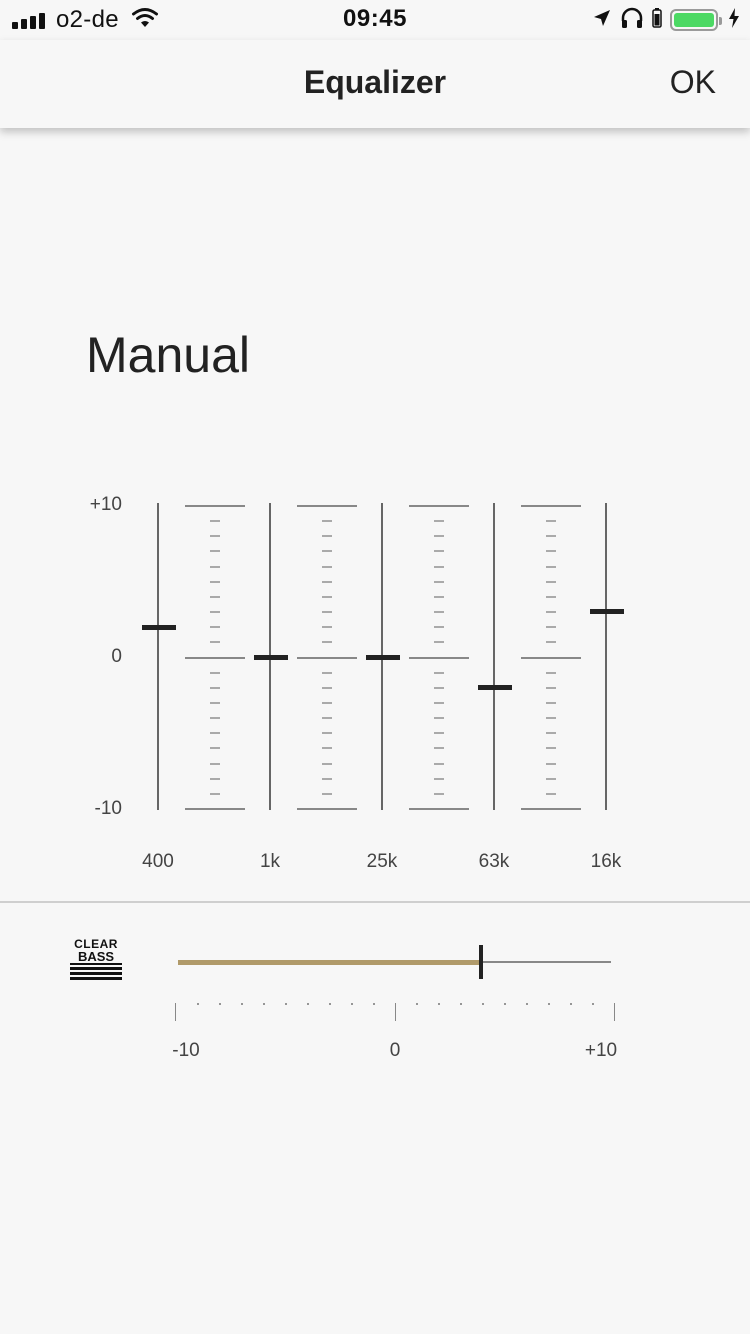  What do you see at coordinates (158, 861) in the screenshot?
I see `band-frequency-label: 400` at bounding box center [158, 861].